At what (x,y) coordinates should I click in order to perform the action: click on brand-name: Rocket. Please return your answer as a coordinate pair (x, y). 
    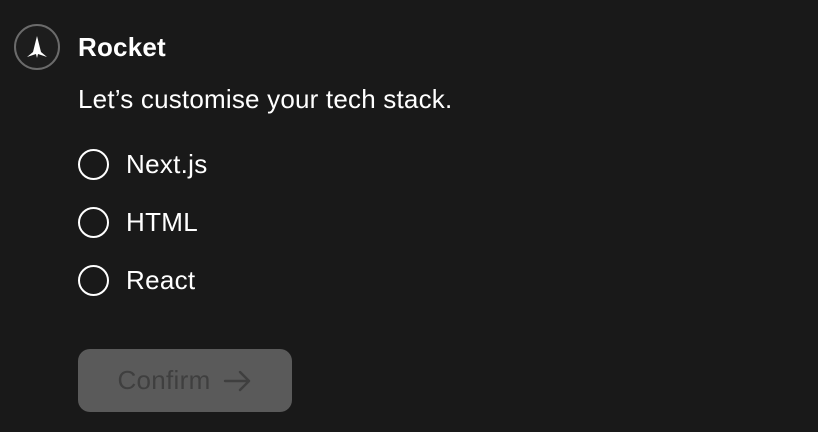
    Looking at the image, I should click on (122, 46).